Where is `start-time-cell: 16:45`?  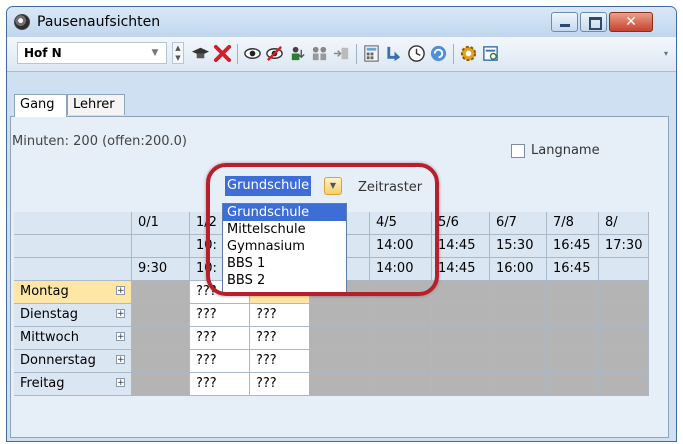 start-time-cell: 16:45 is located at coordinates (573, 246).